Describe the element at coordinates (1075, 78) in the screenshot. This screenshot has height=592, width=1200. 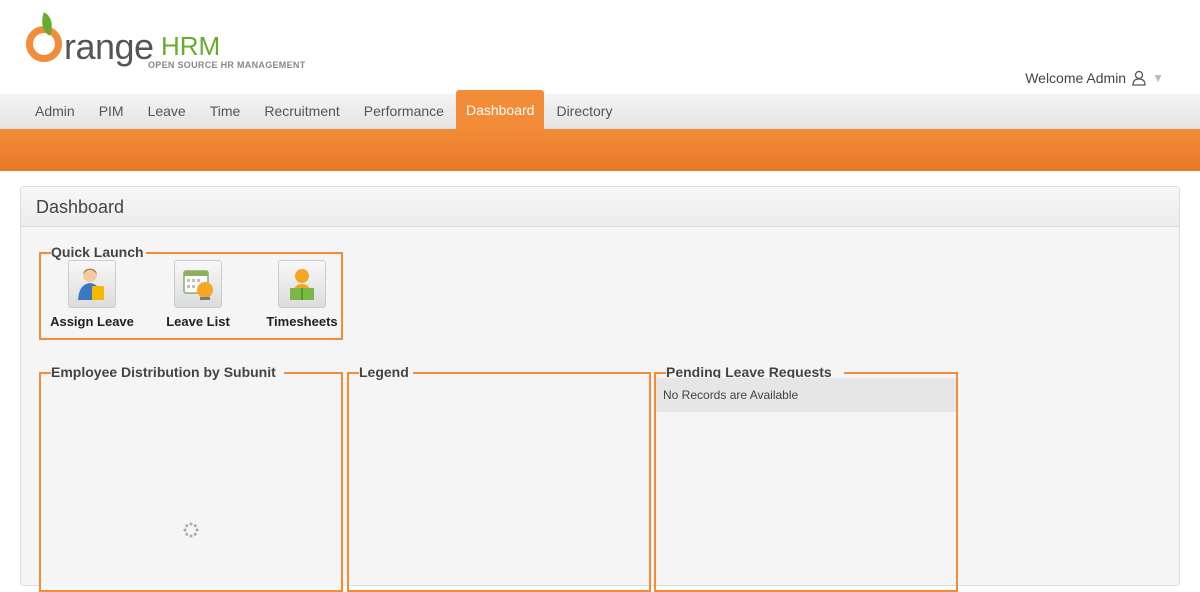
I see `welcome-text: Welcome Admin` at that location.